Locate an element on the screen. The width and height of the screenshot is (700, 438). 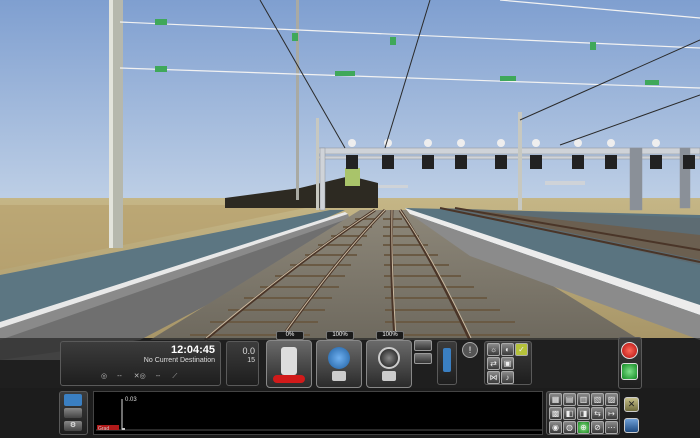
throttle-indicator is located at coordinates (289, 379).